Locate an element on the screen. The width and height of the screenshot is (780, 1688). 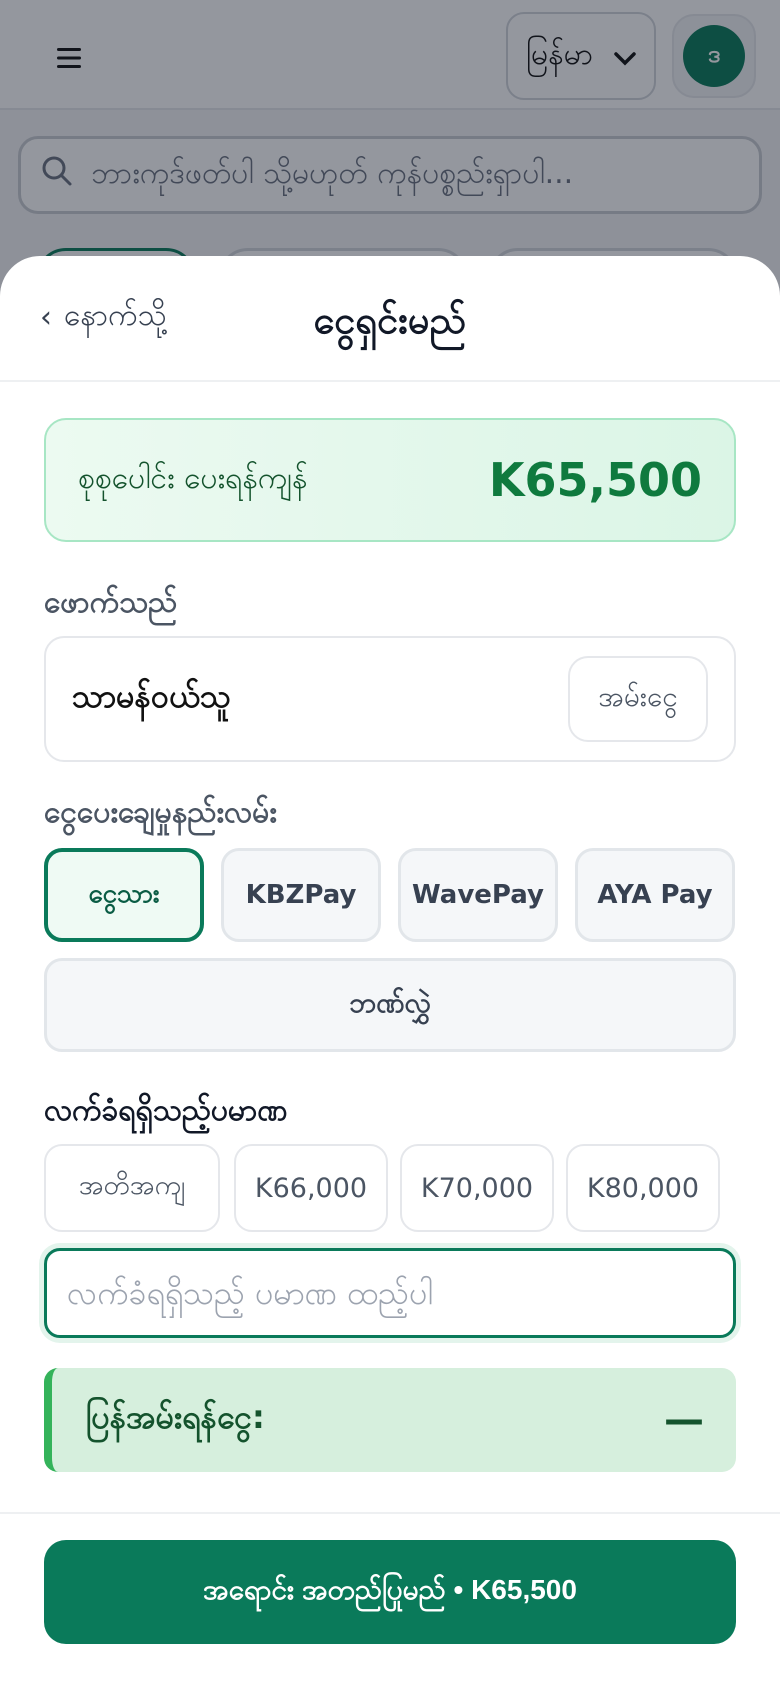
total-due-card: စုစုပေါင်း ပေးရန်ကျန် K65,500 is located at coordinates (390, 480).